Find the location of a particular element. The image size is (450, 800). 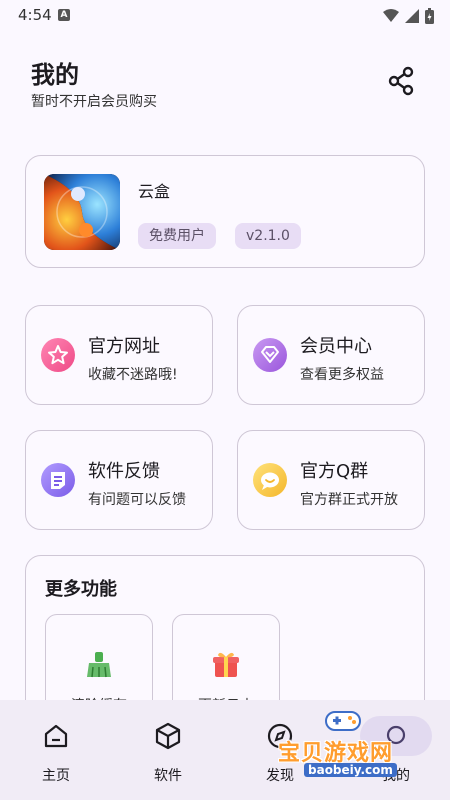

feature-subtitle: 有问题可以反馈 is located at coordinates (137, 500).